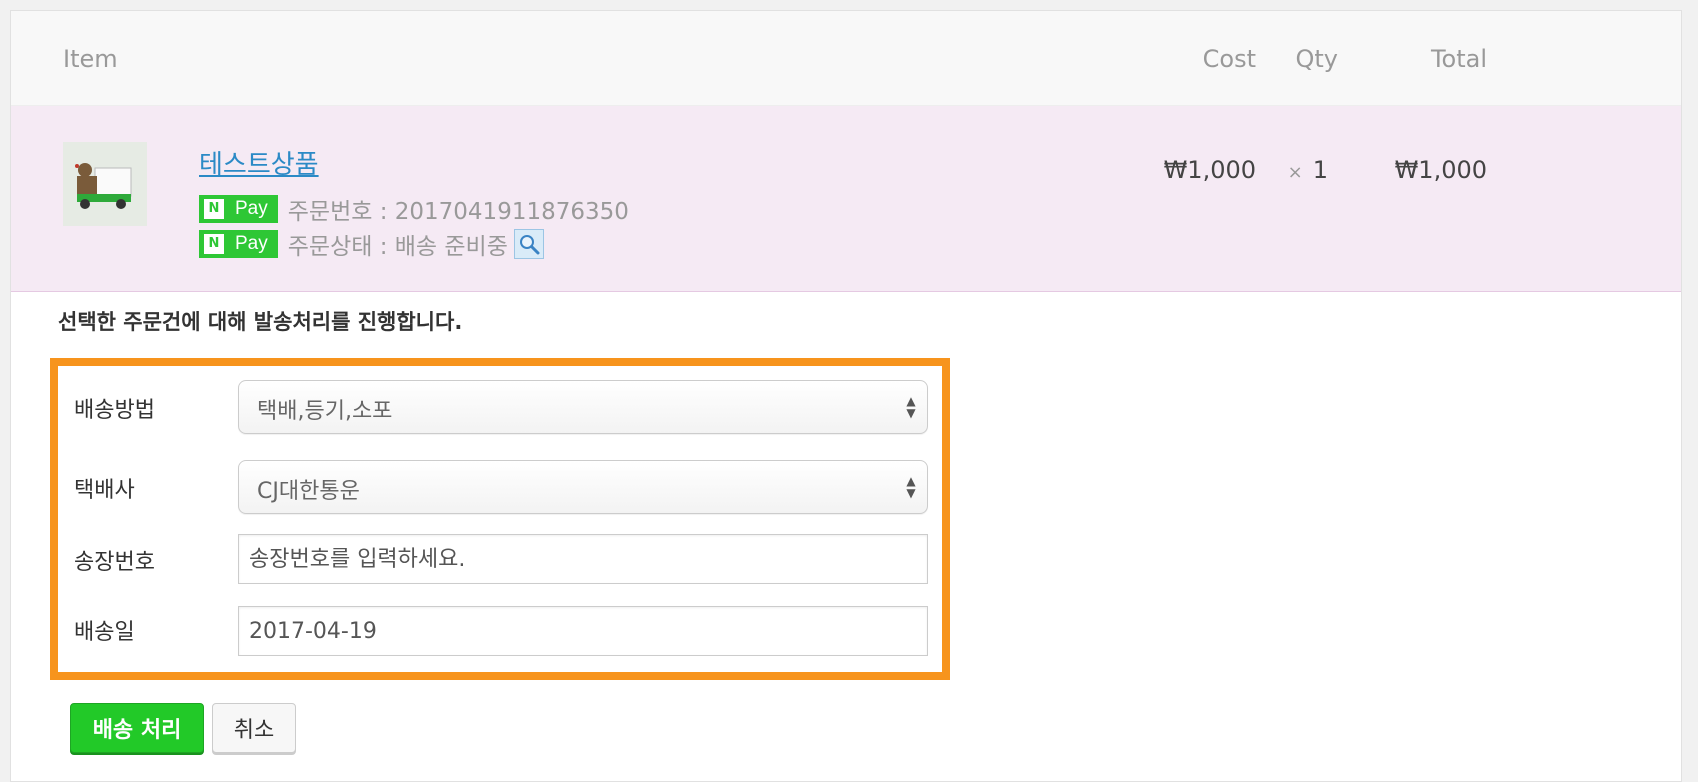 Image resolution: width=1698 pixels, height=782 pixels. Describe the element at coordinates (458, 212) in the screenshot. I see `order-number-text: 주문번호 : 2017041911876350` at that location.